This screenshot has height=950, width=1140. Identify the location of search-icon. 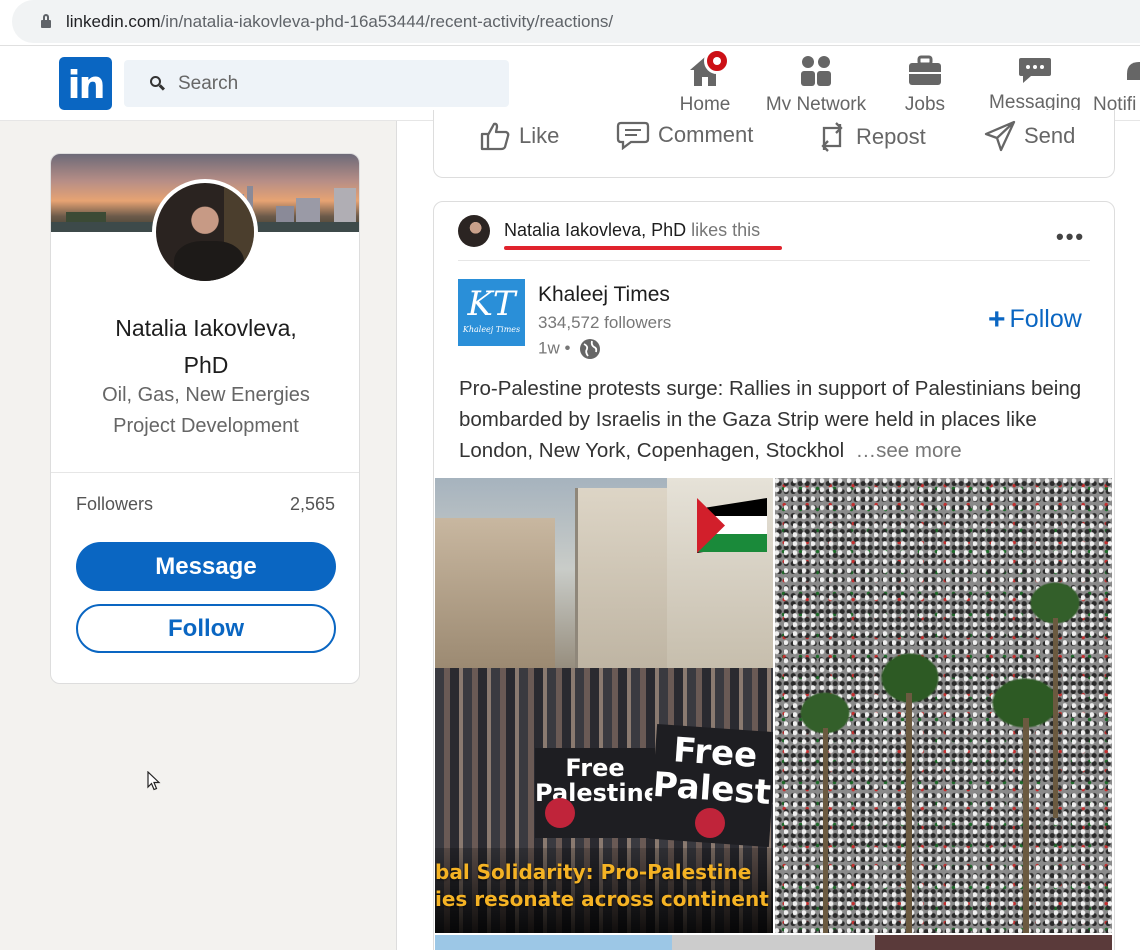
(158, 83).